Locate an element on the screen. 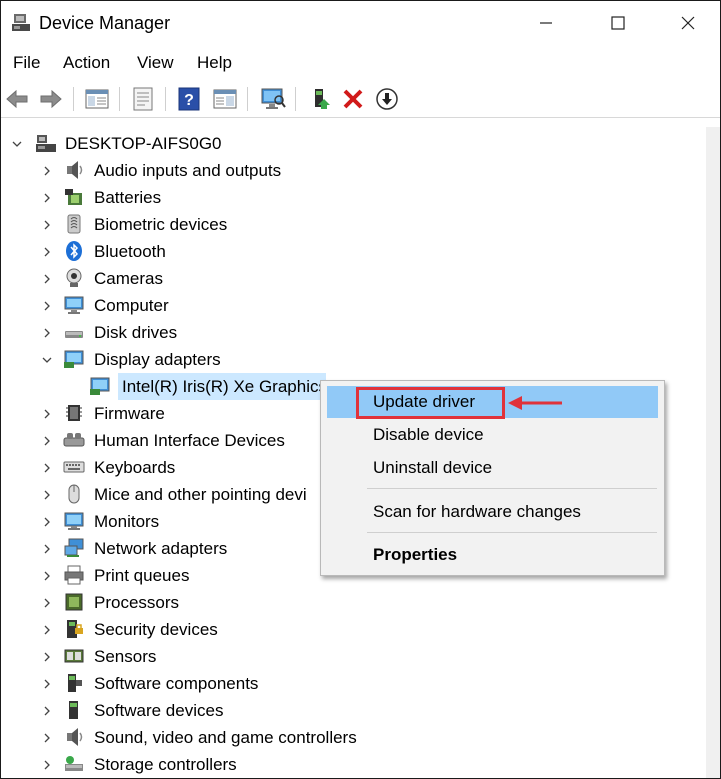  tree-item-label: Batteries is located at coordinates (128, 197).